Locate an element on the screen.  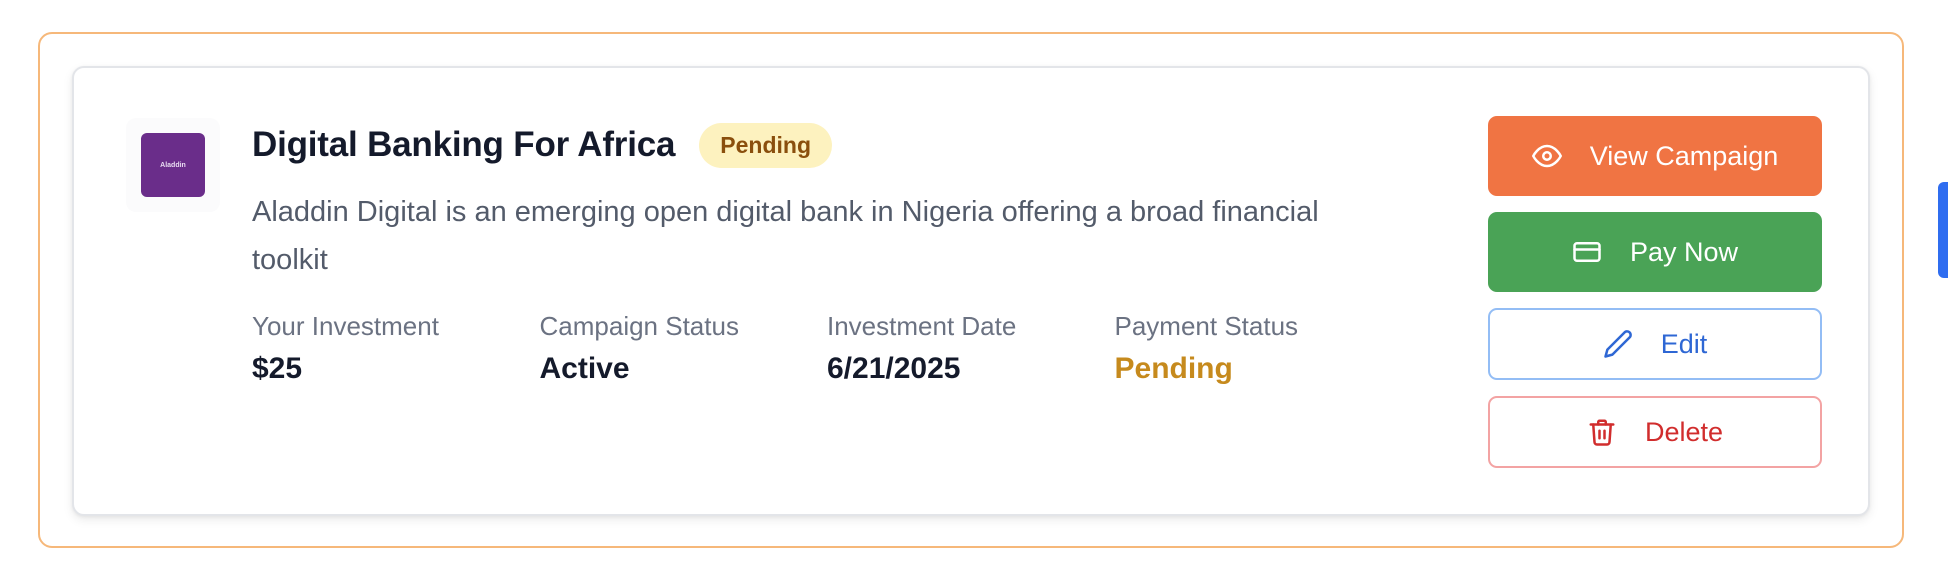
pay-now-button: Pay Now is located at coordinates (1655, 252).